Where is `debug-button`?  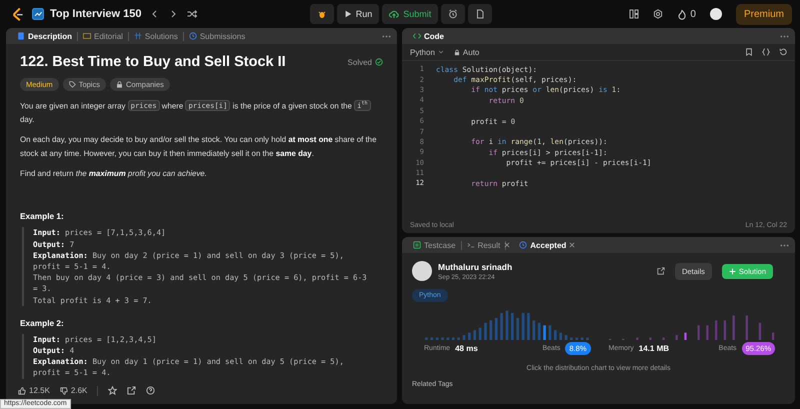 debug-button is located at coordinates (322, 14).